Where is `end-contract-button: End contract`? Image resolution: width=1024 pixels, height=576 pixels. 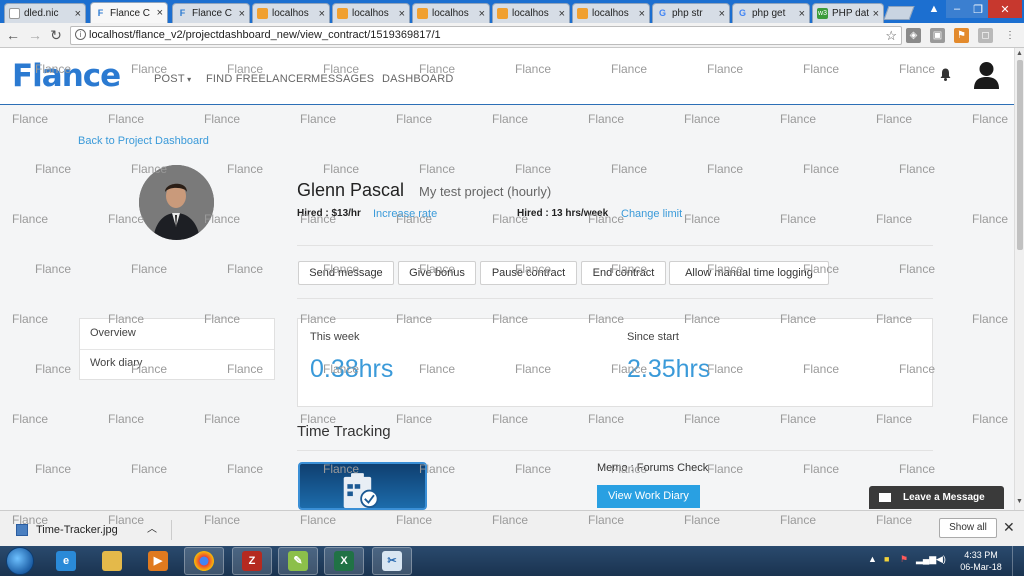 end-contract-button: End contract is located at coordinates (623, 273).